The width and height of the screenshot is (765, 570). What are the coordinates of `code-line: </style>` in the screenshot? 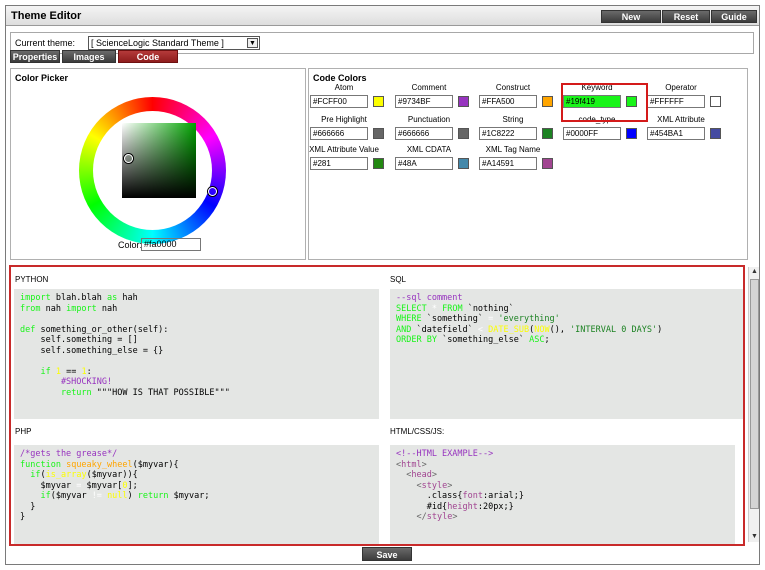 It's located at (562, 517).